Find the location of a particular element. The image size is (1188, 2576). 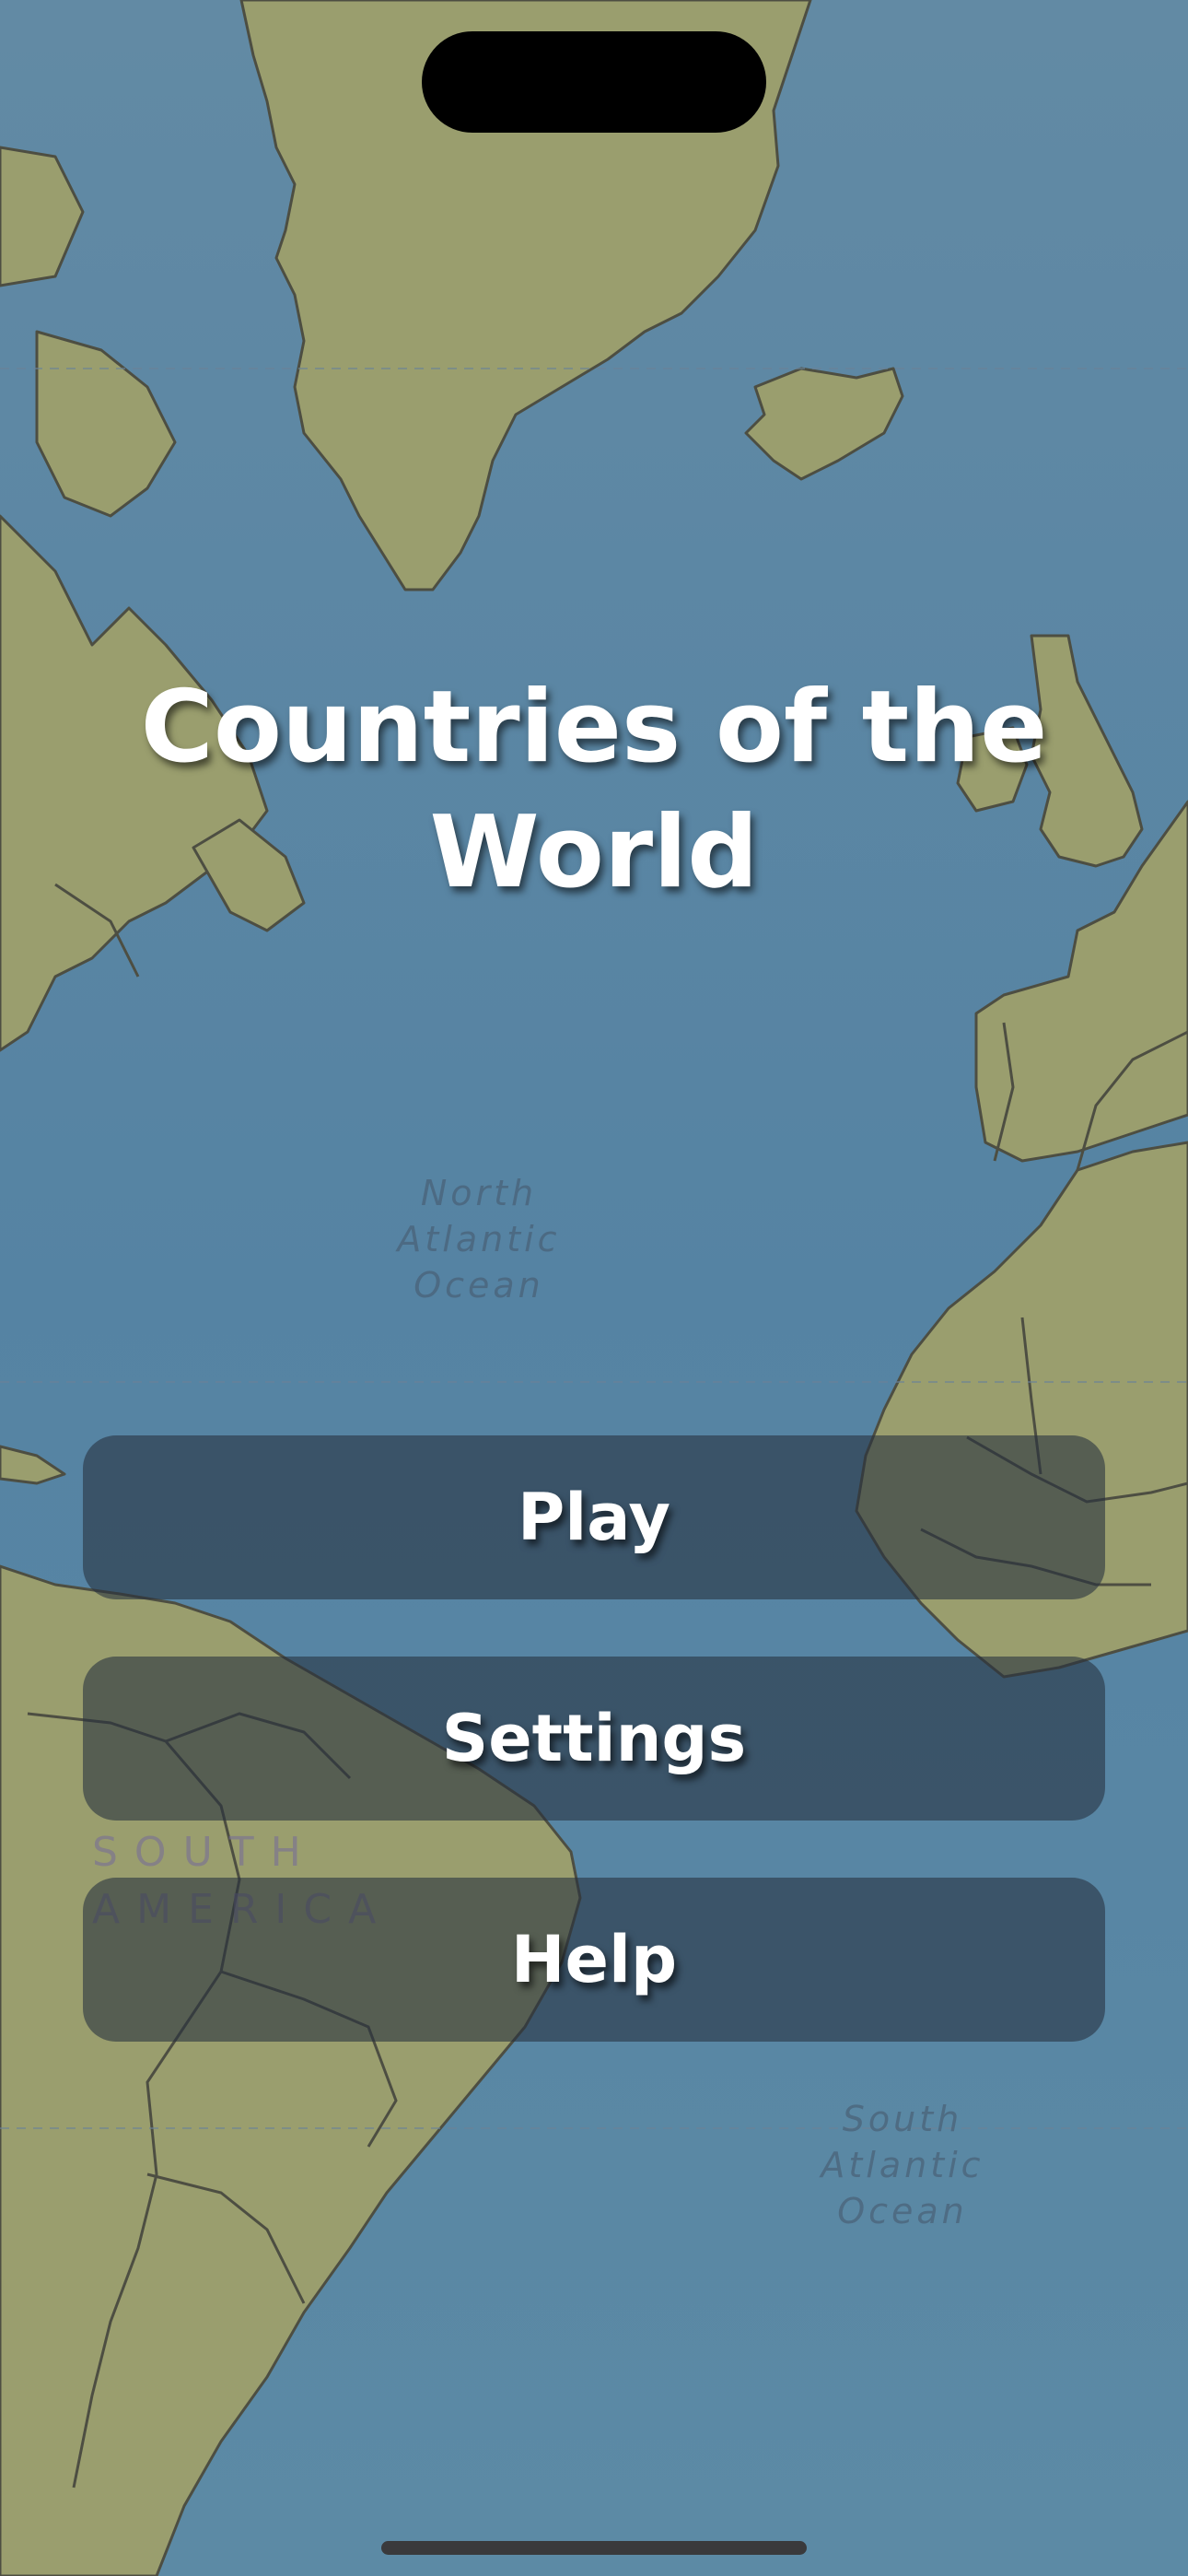

help-button-label: Help is located at coordinates (594, 1959).